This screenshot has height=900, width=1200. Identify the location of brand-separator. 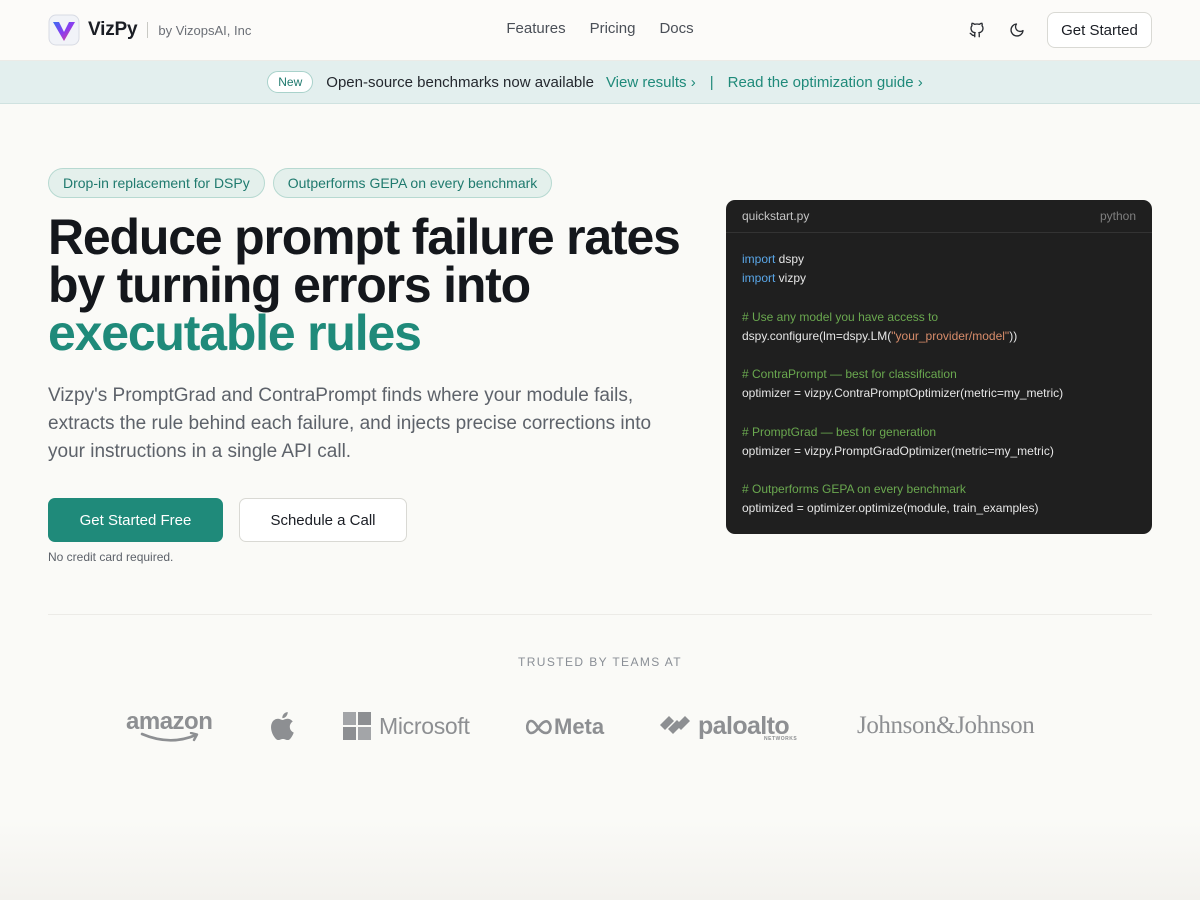
(148, 30).